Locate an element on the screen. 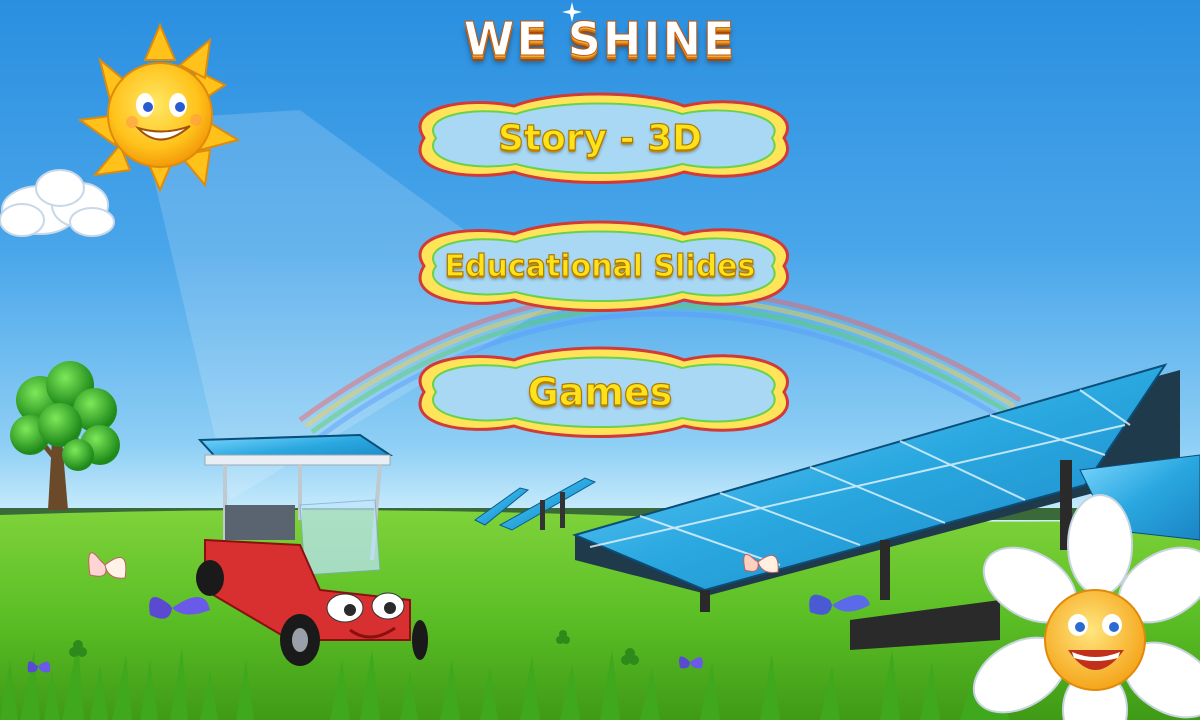 The height and width of the screenshot is (720, 1200). educational-slides-button: Educational Slides is located at coordinates (600, 266).